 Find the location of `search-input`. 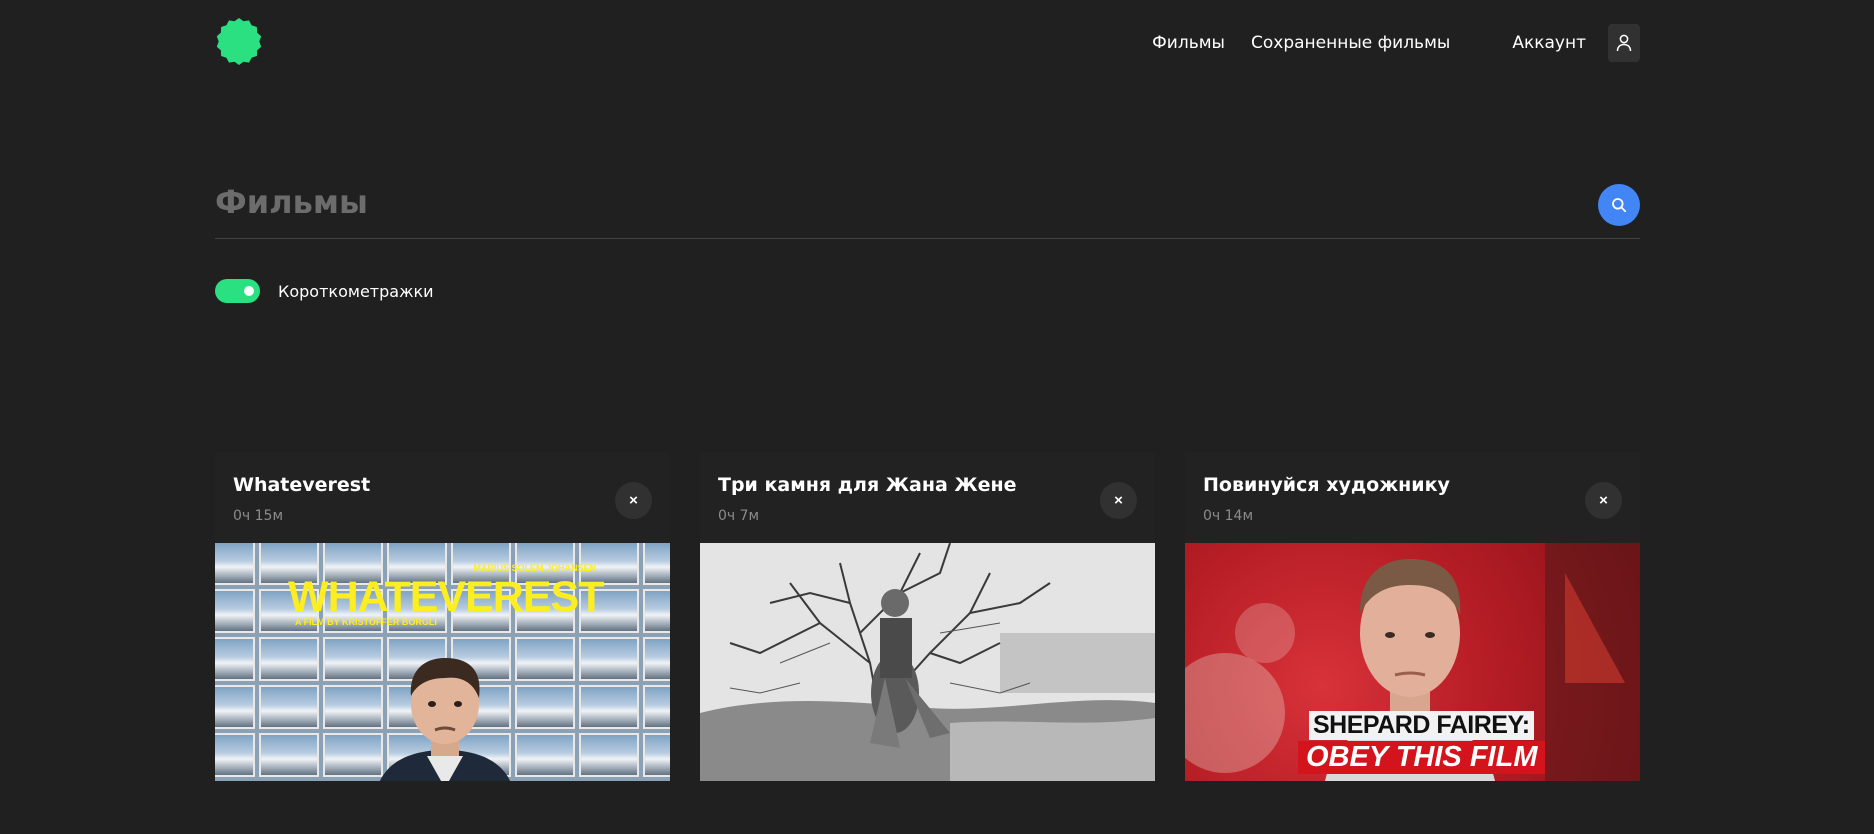

search-input is located at coordinates (895, 202).